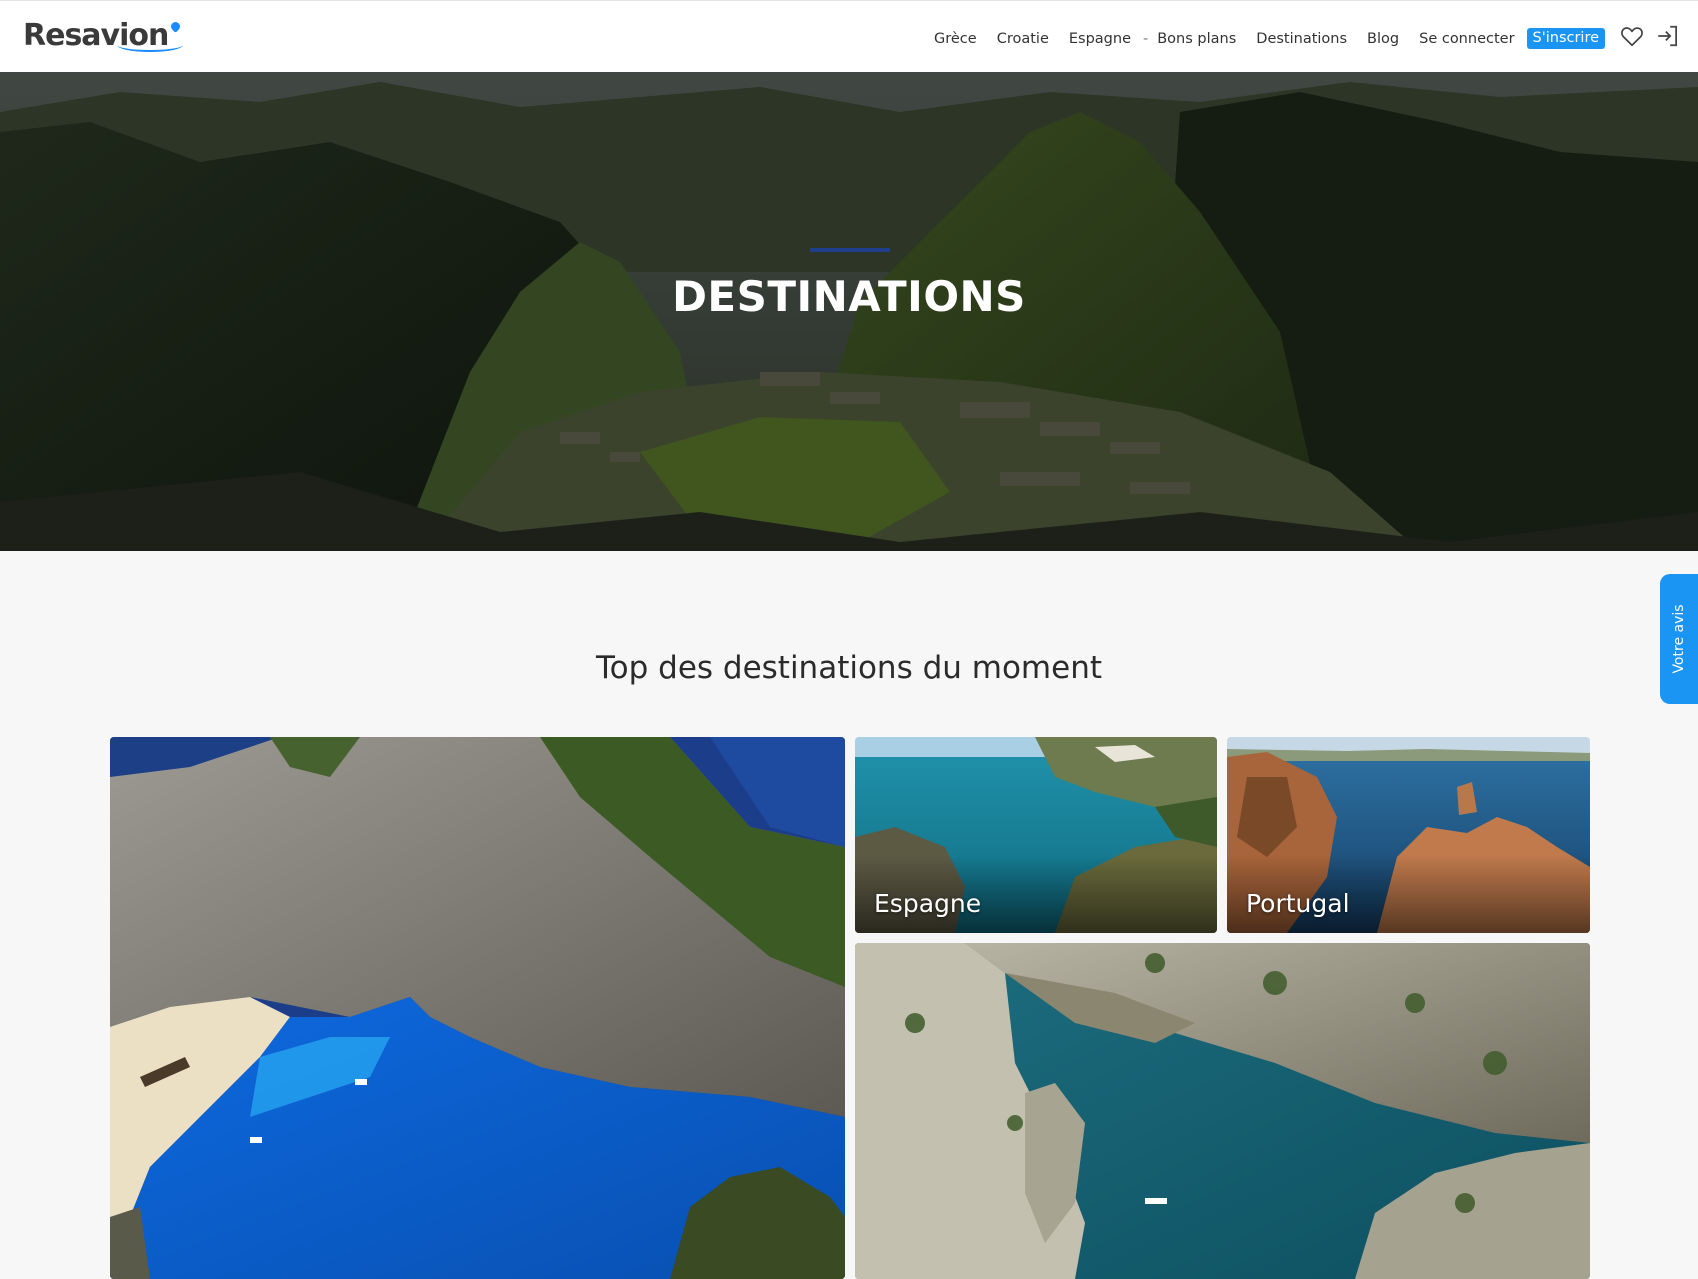  What do you see at coordinates (928, 903) in the screenshot?
I see `destination-card-label: Espagne` at bounding box center [928, 903].